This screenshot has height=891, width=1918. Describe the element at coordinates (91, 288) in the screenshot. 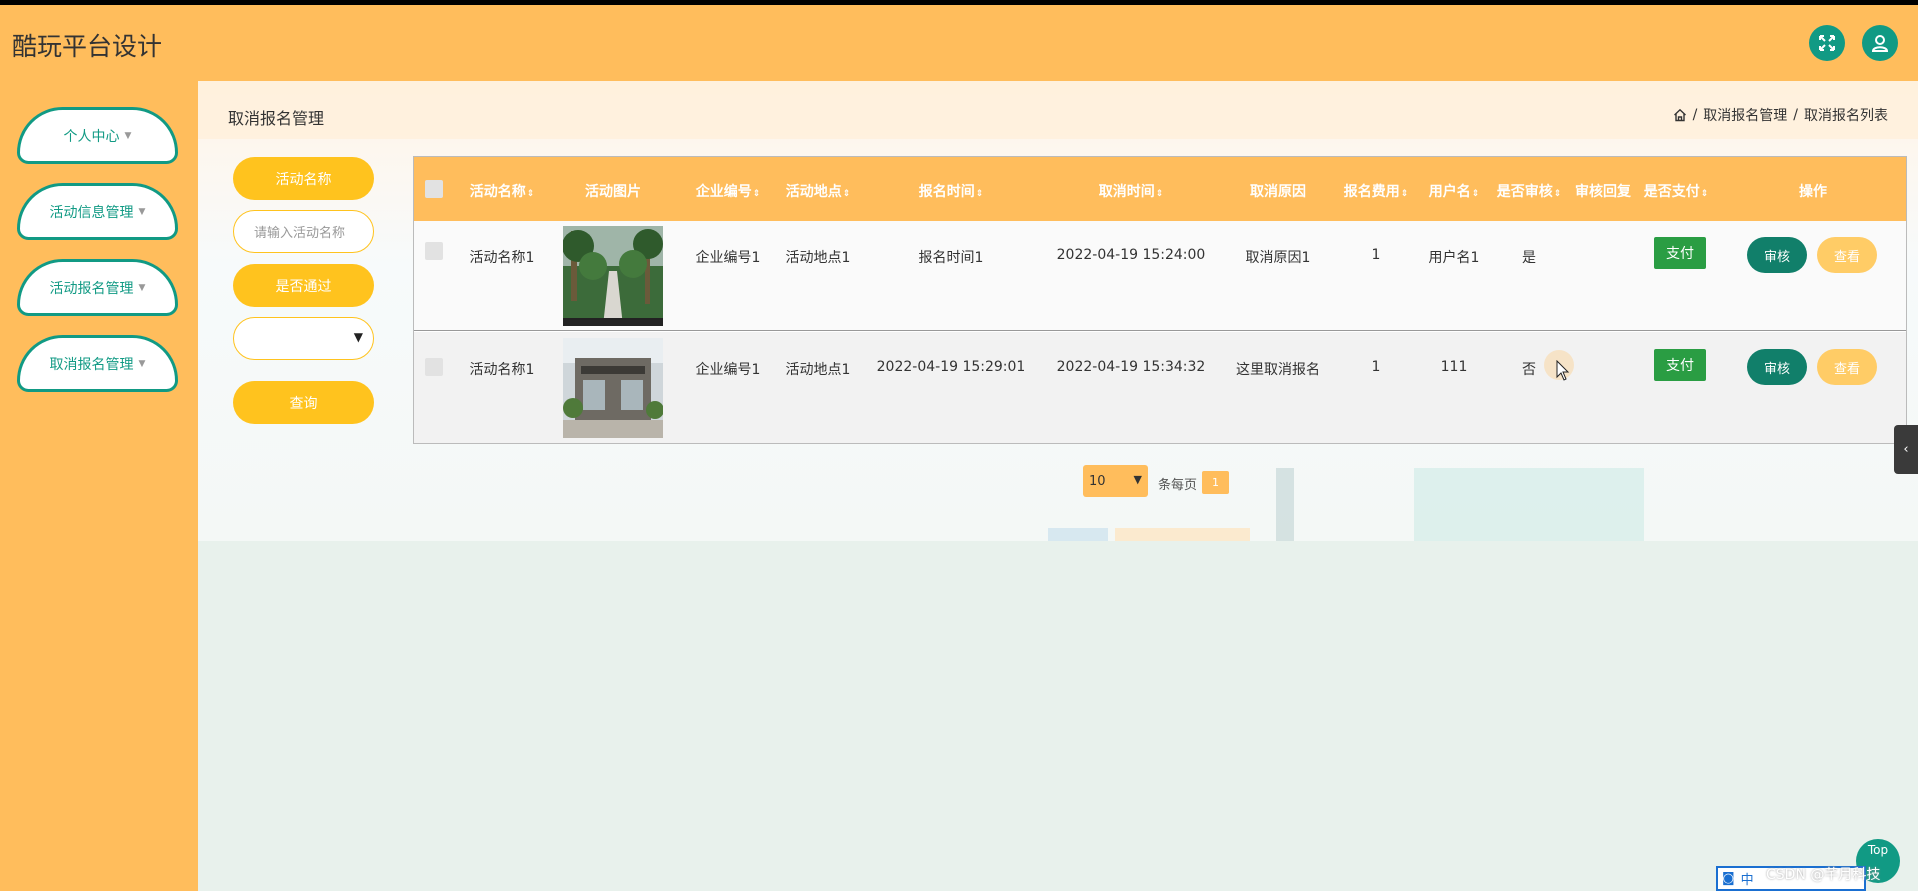

I see `sidebar-item-label: 活动报名管理` at that location.